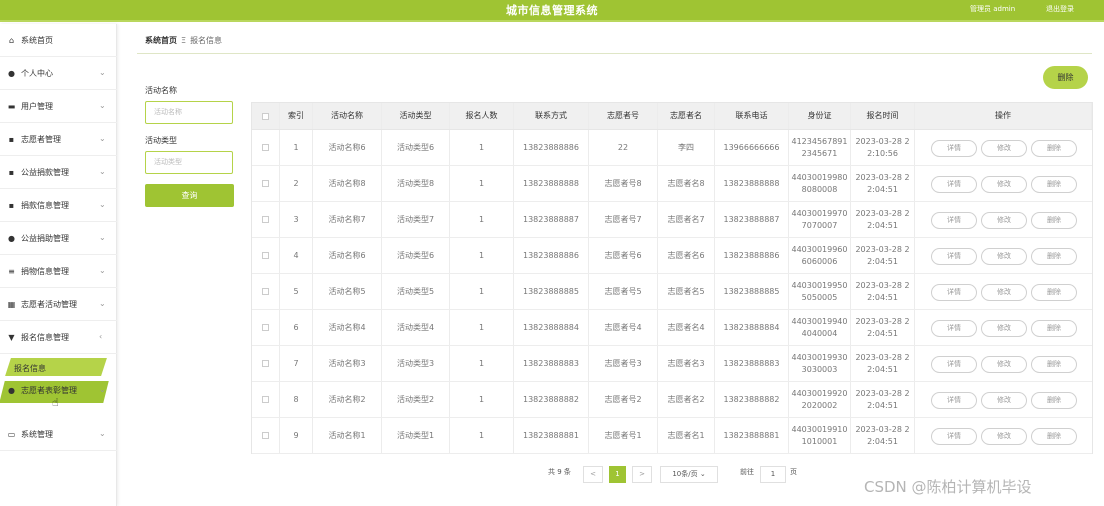 Image resolution: width=1104 pixels, height=506 pixels. I want to click on table-cell-name: 活动名称8, so click(347, 183).